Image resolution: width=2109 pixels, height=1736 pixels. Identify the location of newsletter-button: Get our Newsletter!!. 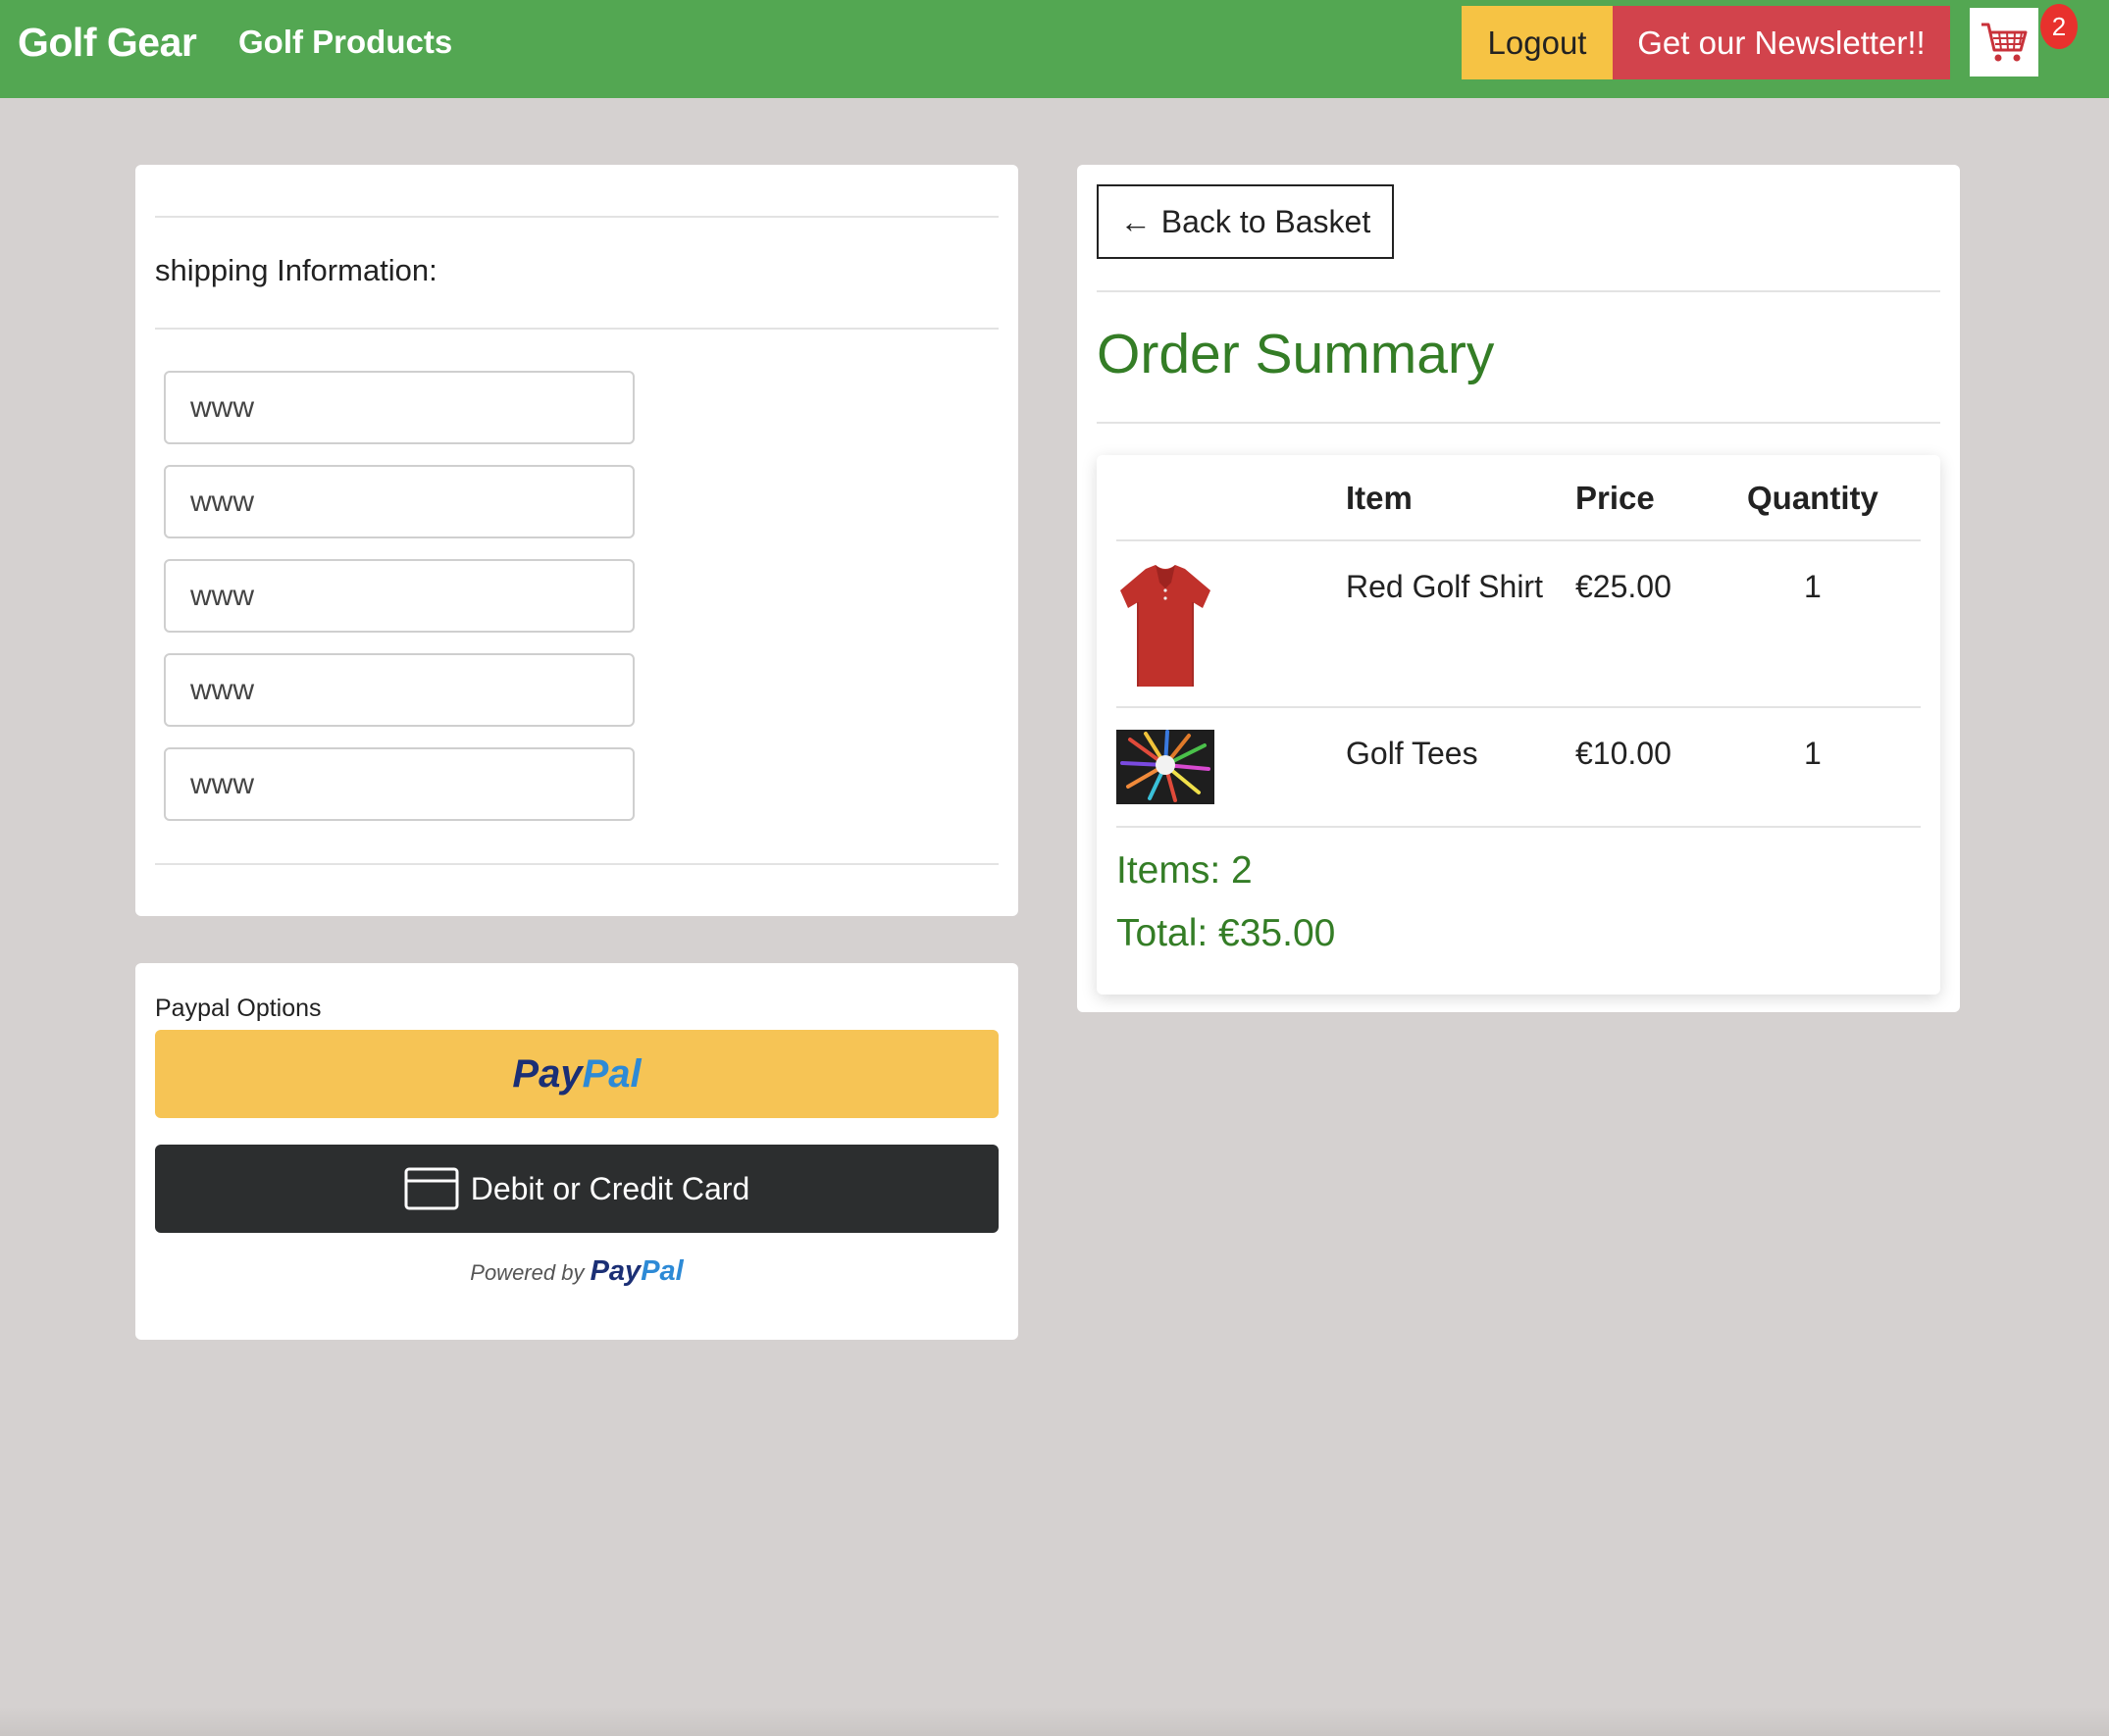
(1781, 42).